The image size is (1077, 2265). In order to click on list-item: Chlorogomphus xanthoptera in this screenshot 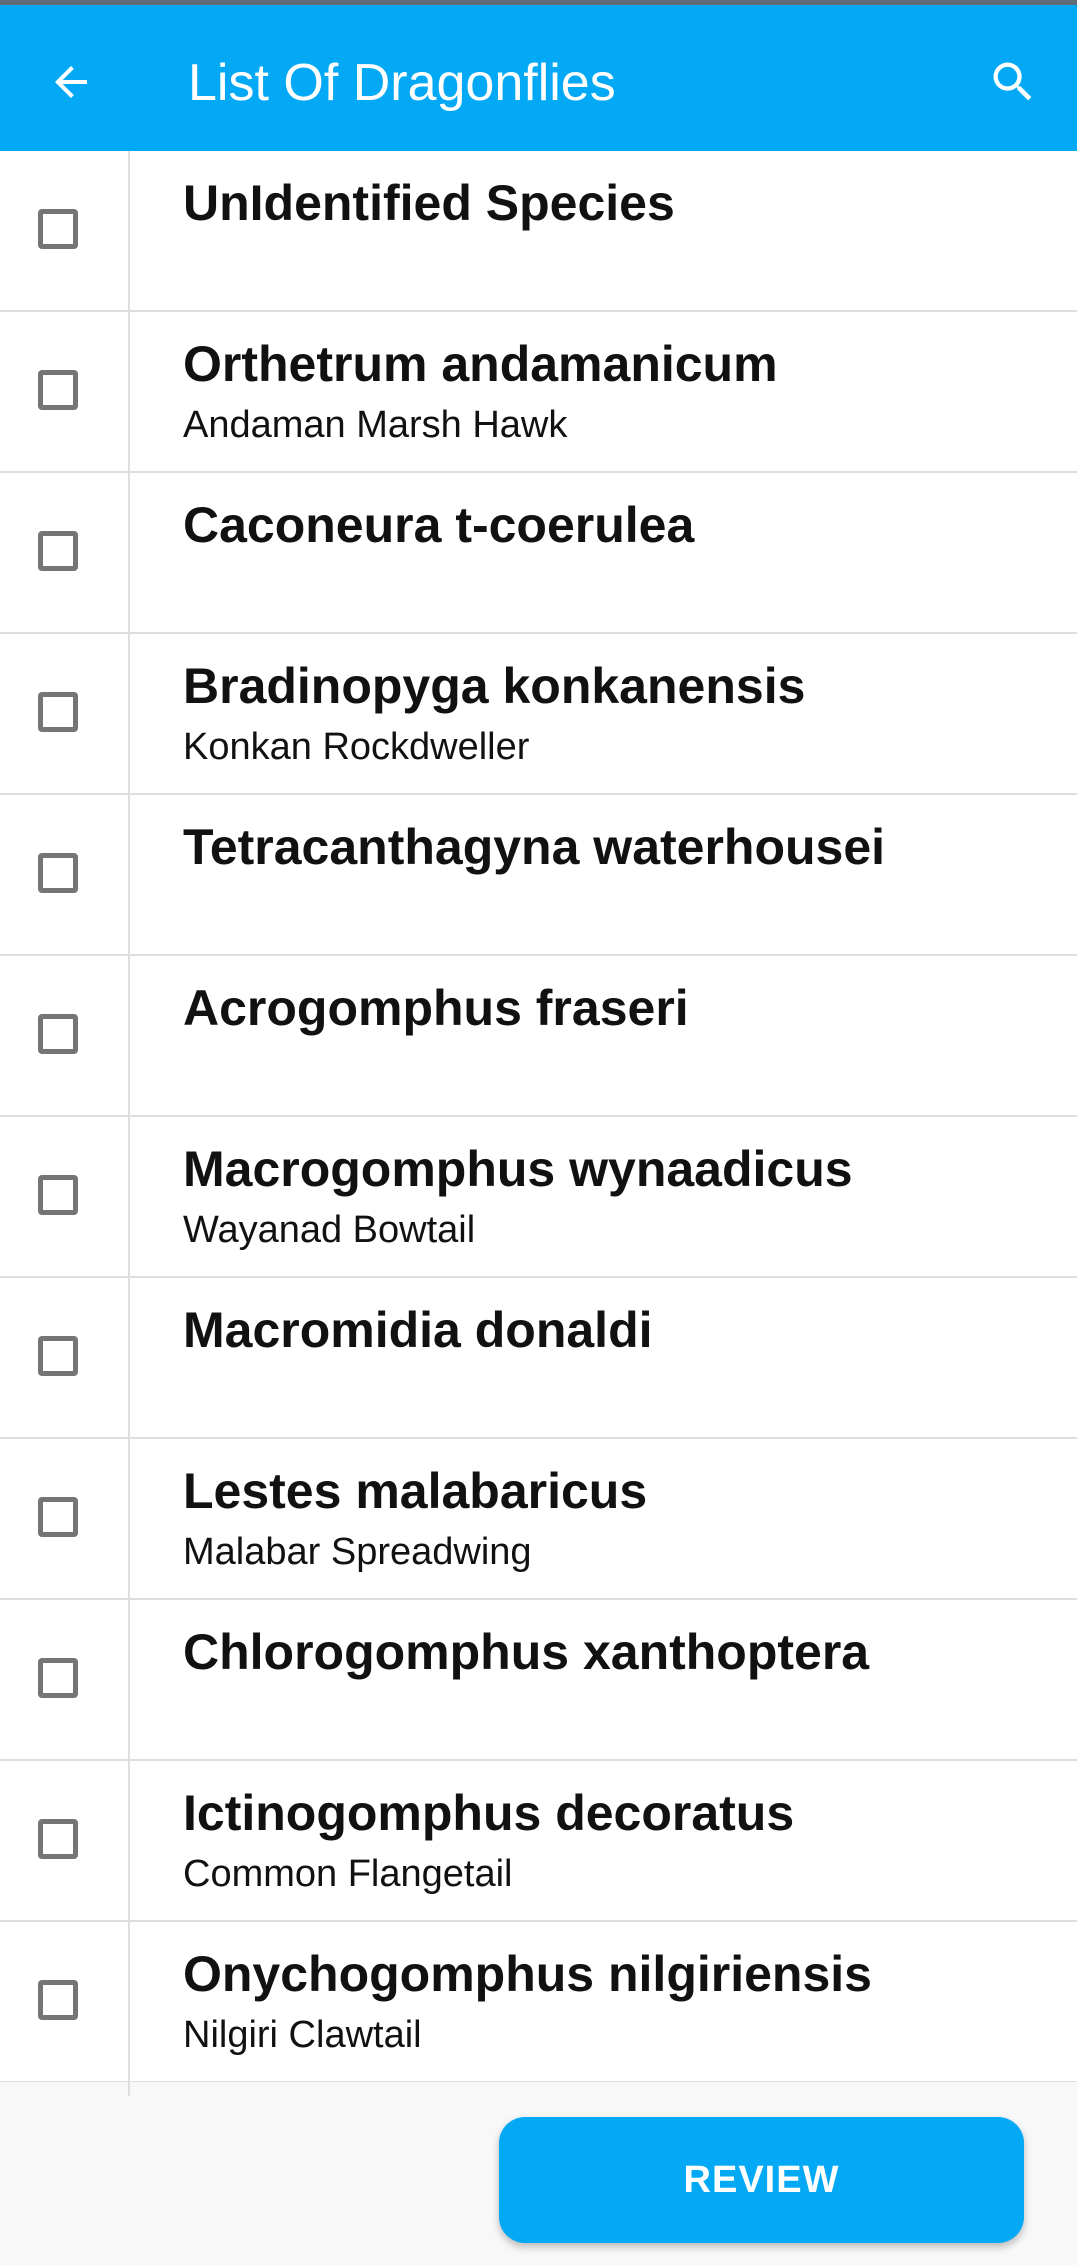, I will do `click(538, 1680)`.